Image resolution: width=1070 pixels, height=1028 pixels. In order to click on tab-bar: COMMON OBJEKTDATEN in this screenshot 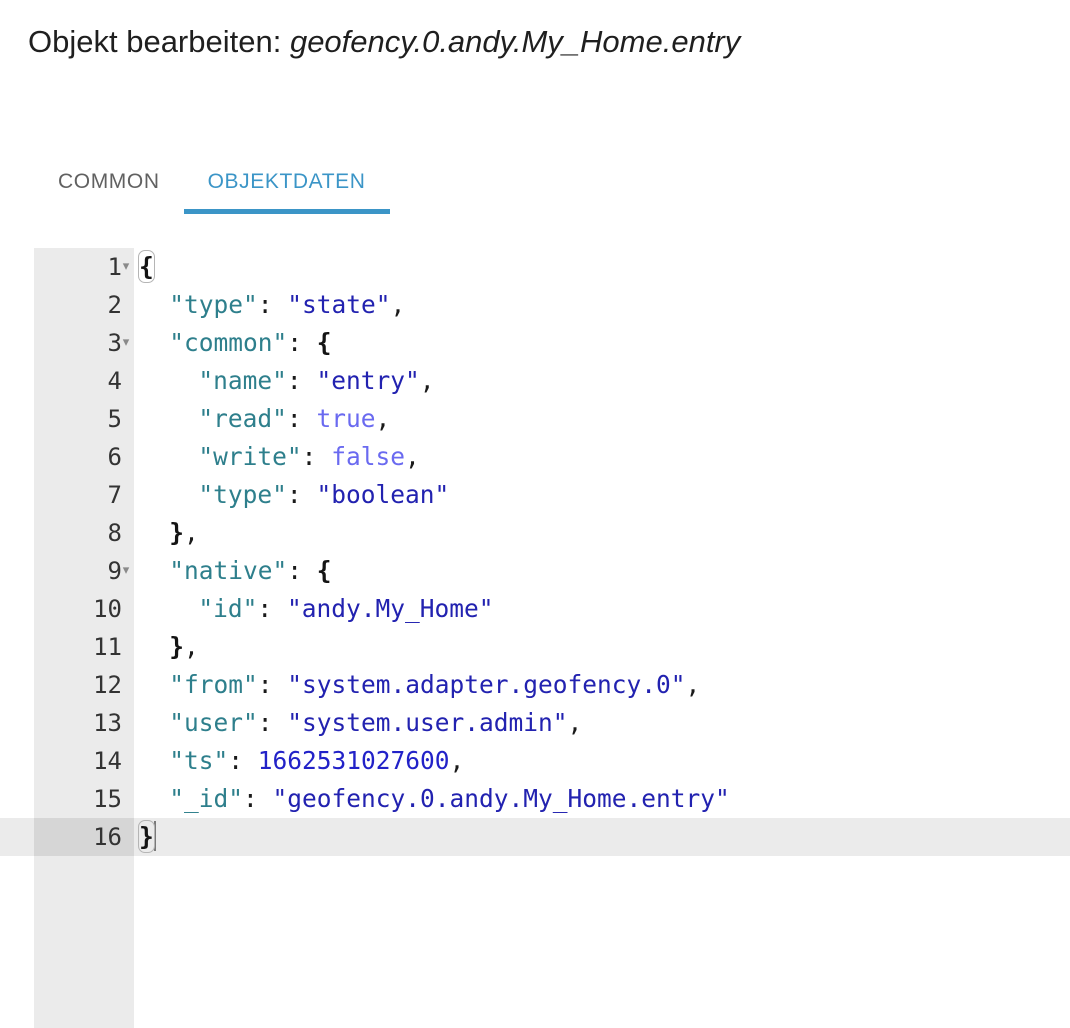, I will do `click(212, 171)`.